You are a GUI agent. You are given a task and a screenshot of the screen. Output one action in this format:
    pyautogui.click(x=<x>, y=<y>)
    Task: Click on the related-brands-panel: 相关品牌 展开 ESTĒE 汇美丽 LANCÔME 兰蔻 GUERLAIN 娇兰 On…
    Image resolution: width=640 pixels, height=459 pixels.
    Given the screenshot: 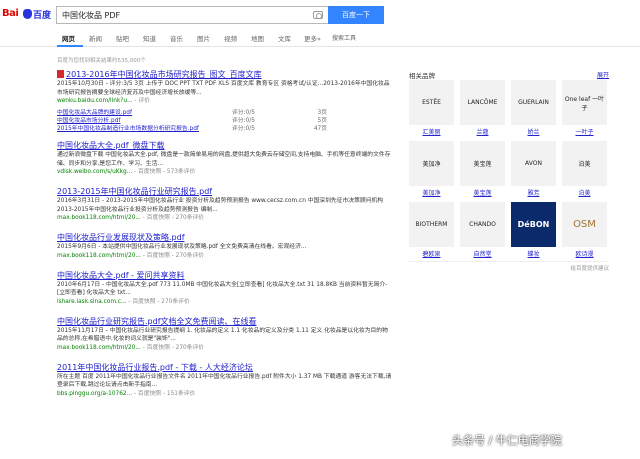 What is the action you would take?
    pyautogui.click(x=509, y=164)
    